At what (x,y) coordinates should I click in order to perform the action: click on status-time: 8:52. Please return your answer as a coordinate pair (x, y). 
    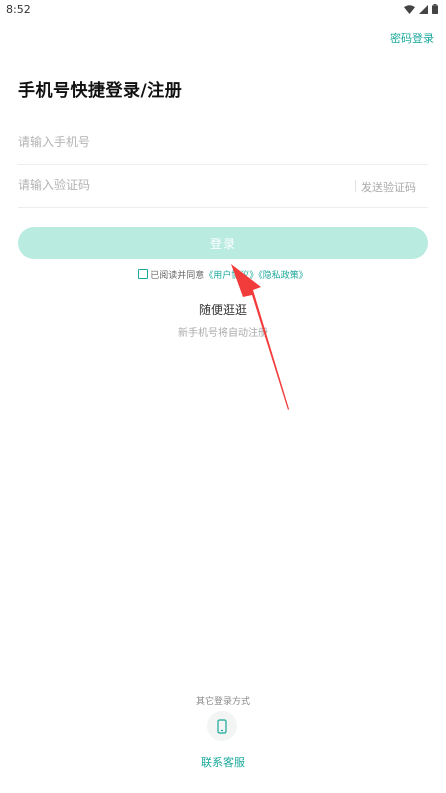
    Looking at the image, I should click on (18, 9).